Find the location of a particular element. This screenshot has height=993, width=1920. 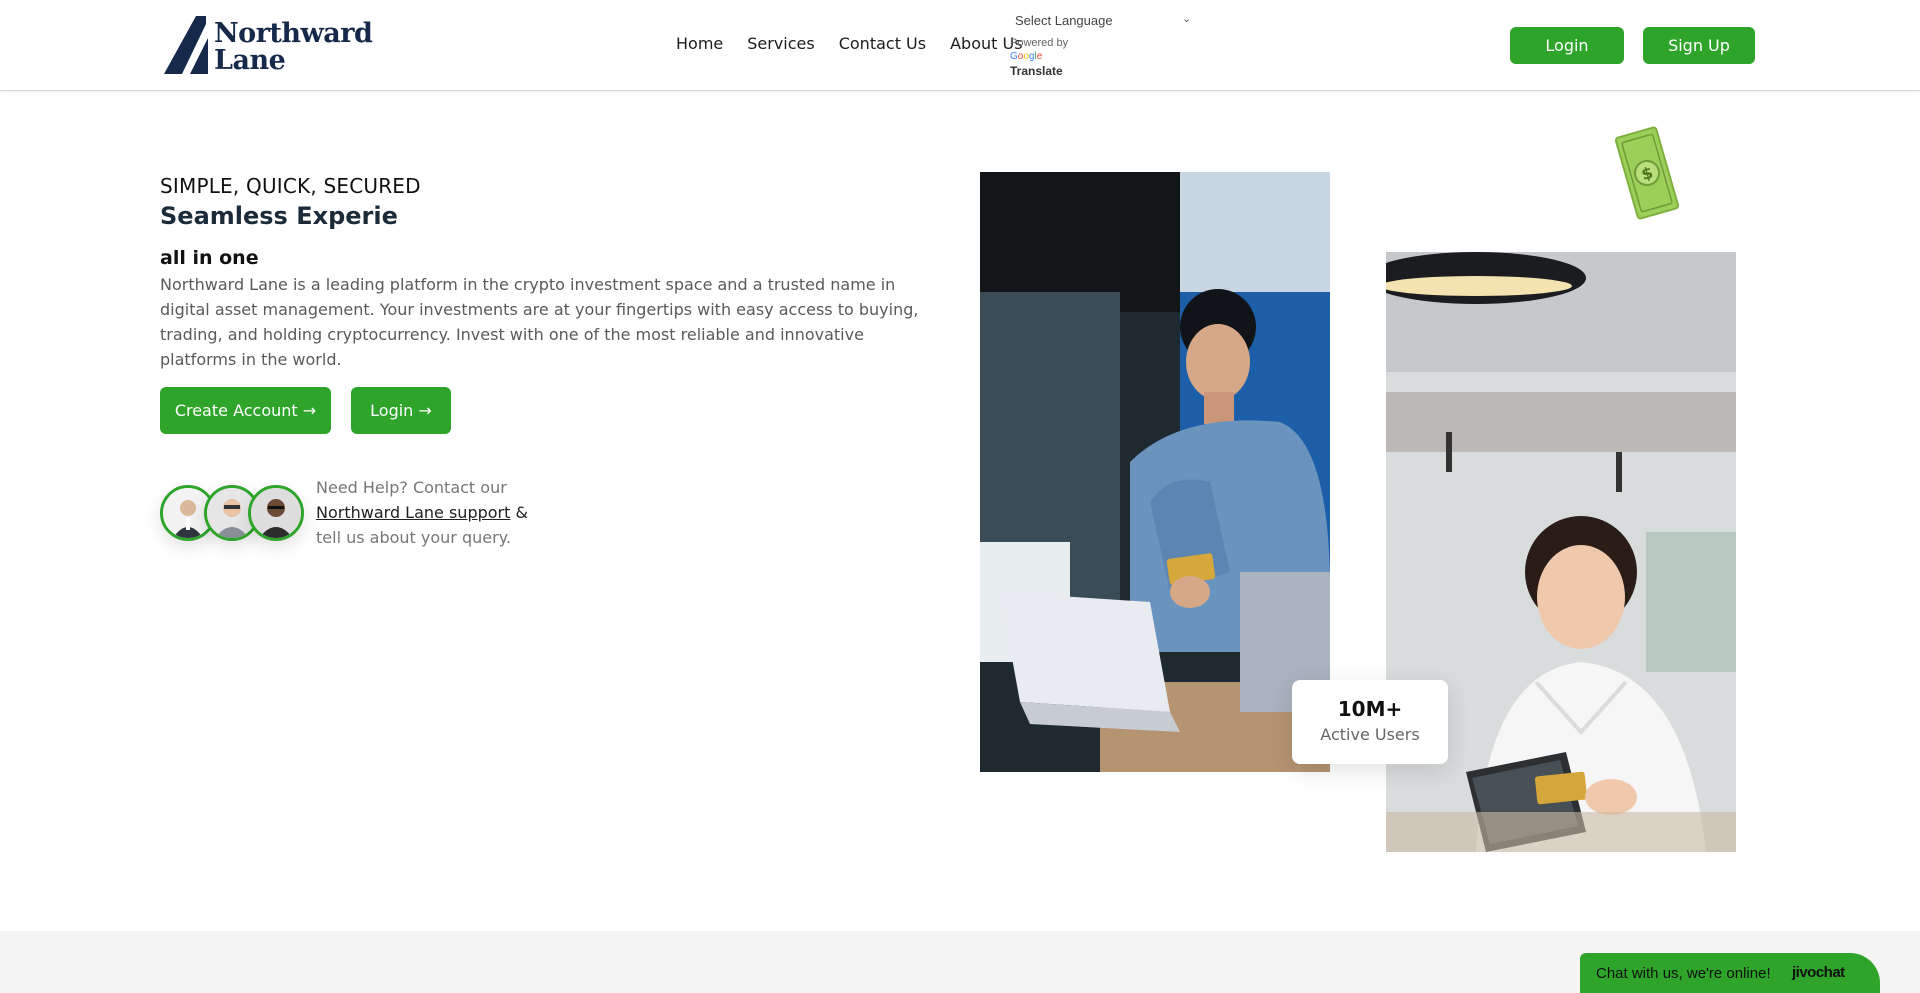

help-suffix: tell us about your query. is located at coordinates (413, 537).